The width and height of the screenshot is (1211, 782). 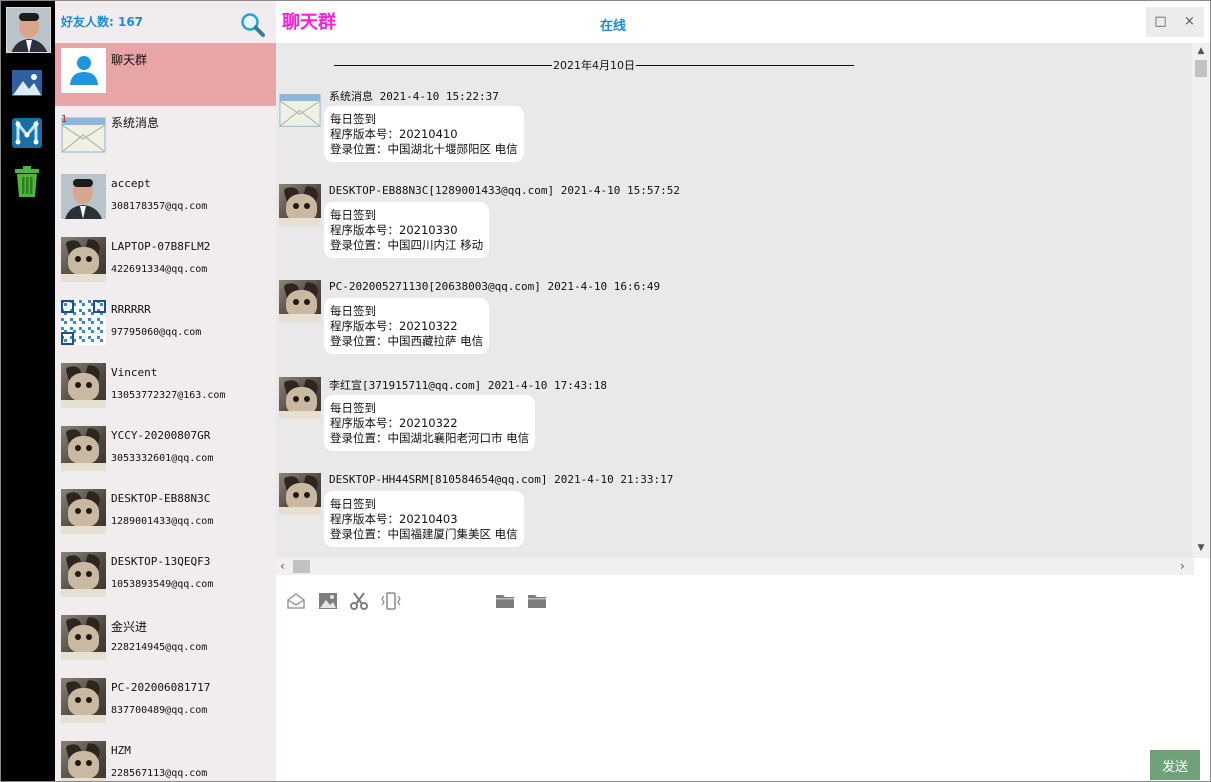 What do you see at coordinates (27, 133) in the screenshot?
I see `network-app-icon` at bounding box center [27, 133].